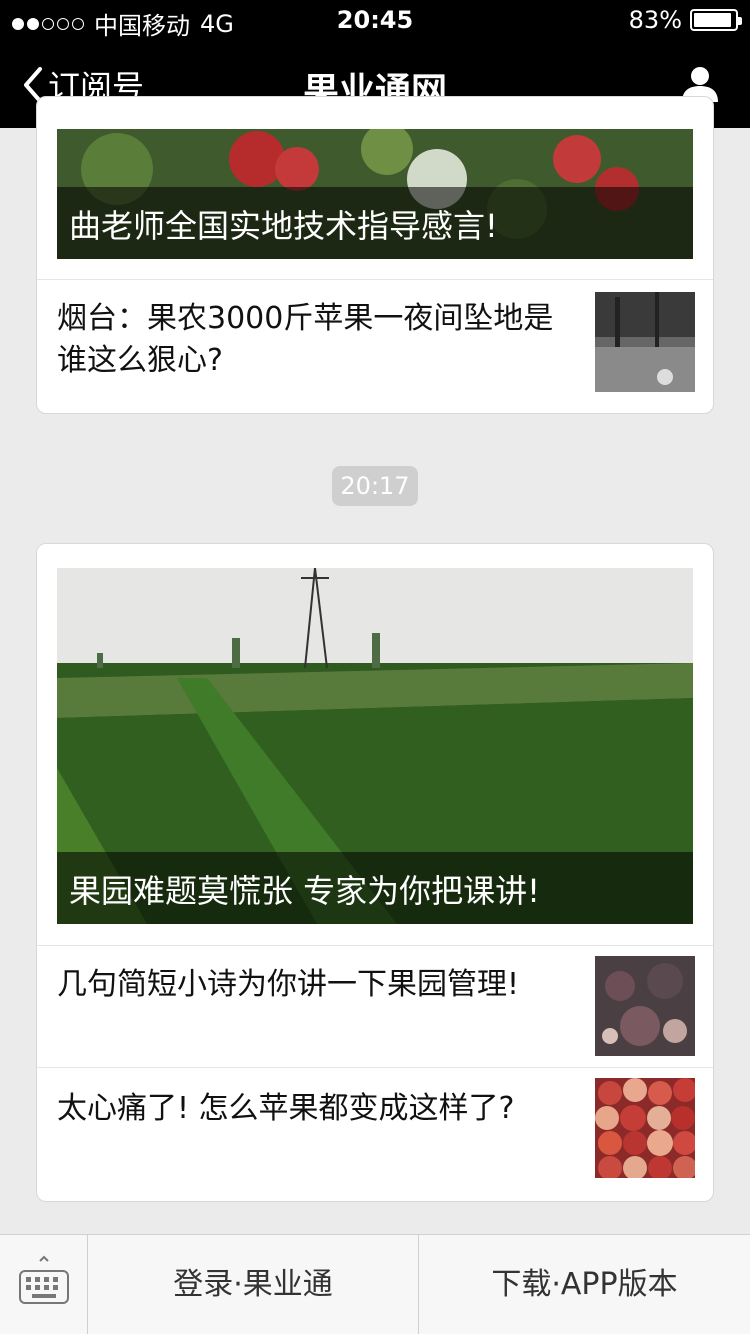  I want to click on item-title: 几句简短小诗为你讲一下果园管理!, so click(288, 984).